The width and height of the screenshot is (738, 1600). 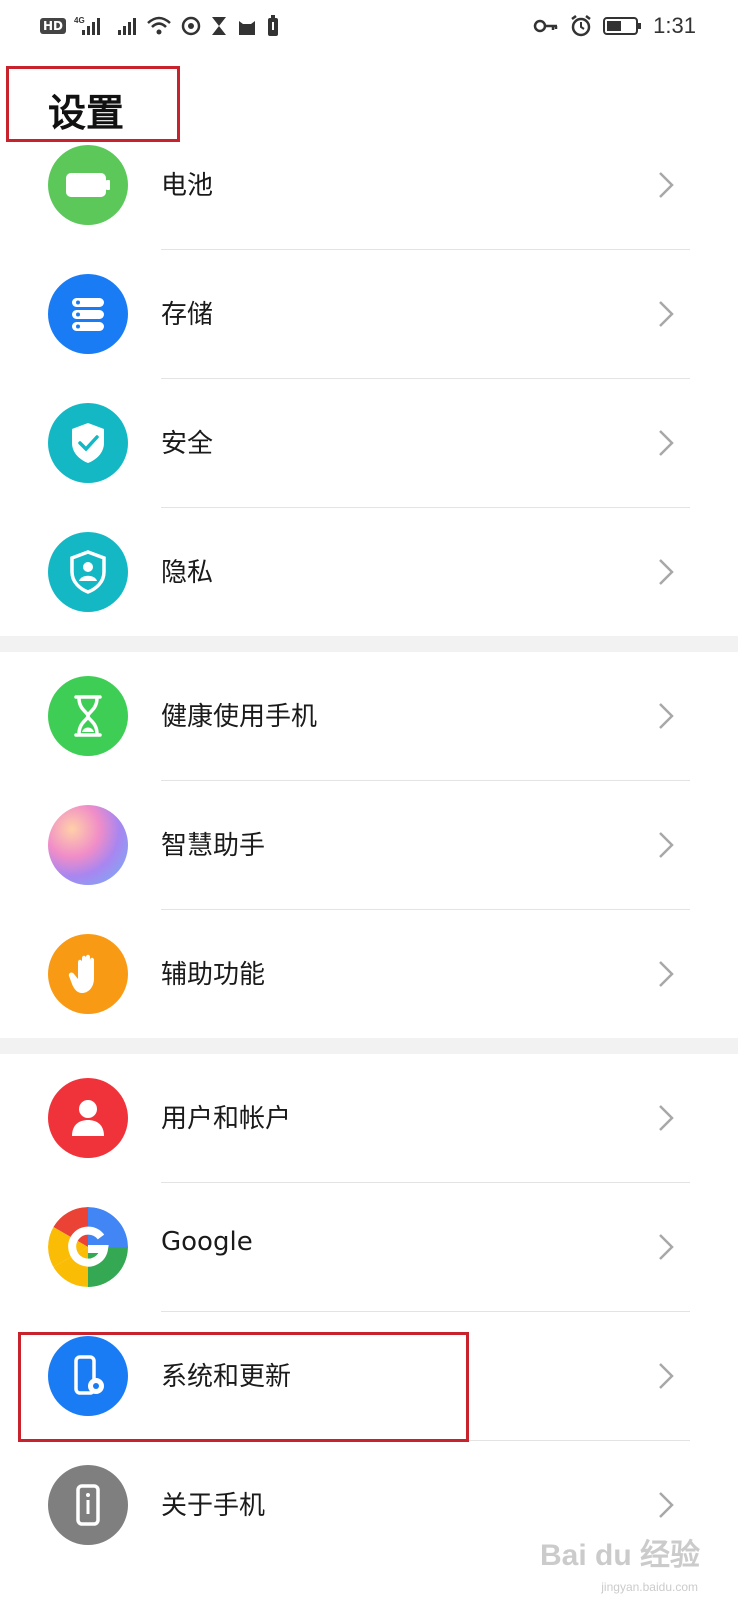 What do you see at coordinates (207, 1242) in the screenshot?
I see `settings-item-label: Google` at bounding box center [207, 1242].